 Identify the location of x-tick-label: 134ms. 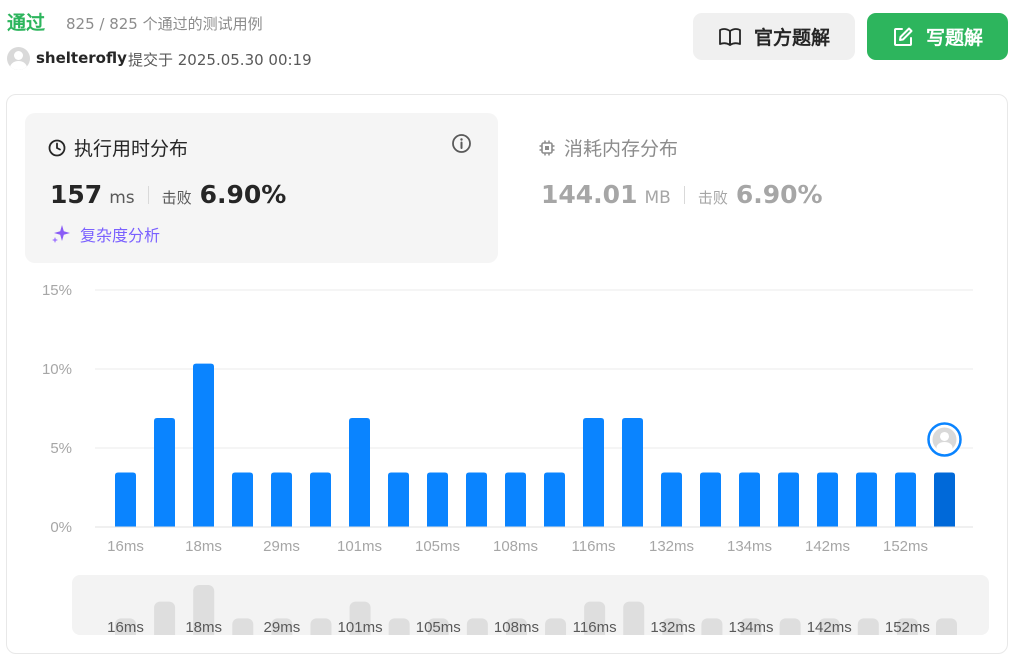
(749, 546).